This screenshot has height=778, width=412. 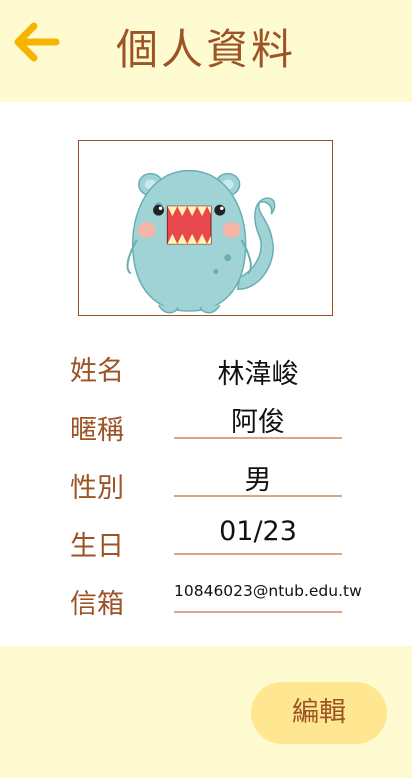 What do you see at coordinates (97, 371) in the screenshot?
I see `name-label: 姓名` at bounding box center [97, 371].